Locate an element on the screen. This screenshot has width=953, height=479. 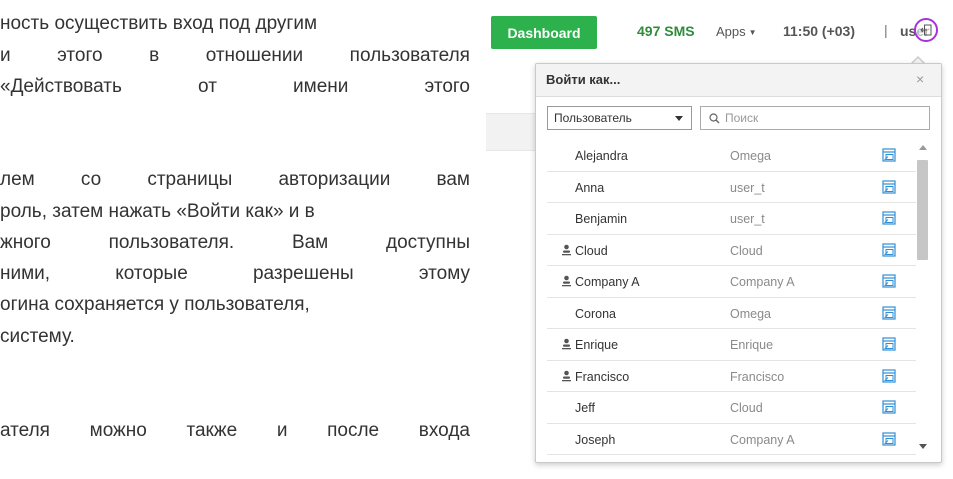
chevron-down-icon is located at coordinates (679, 118).